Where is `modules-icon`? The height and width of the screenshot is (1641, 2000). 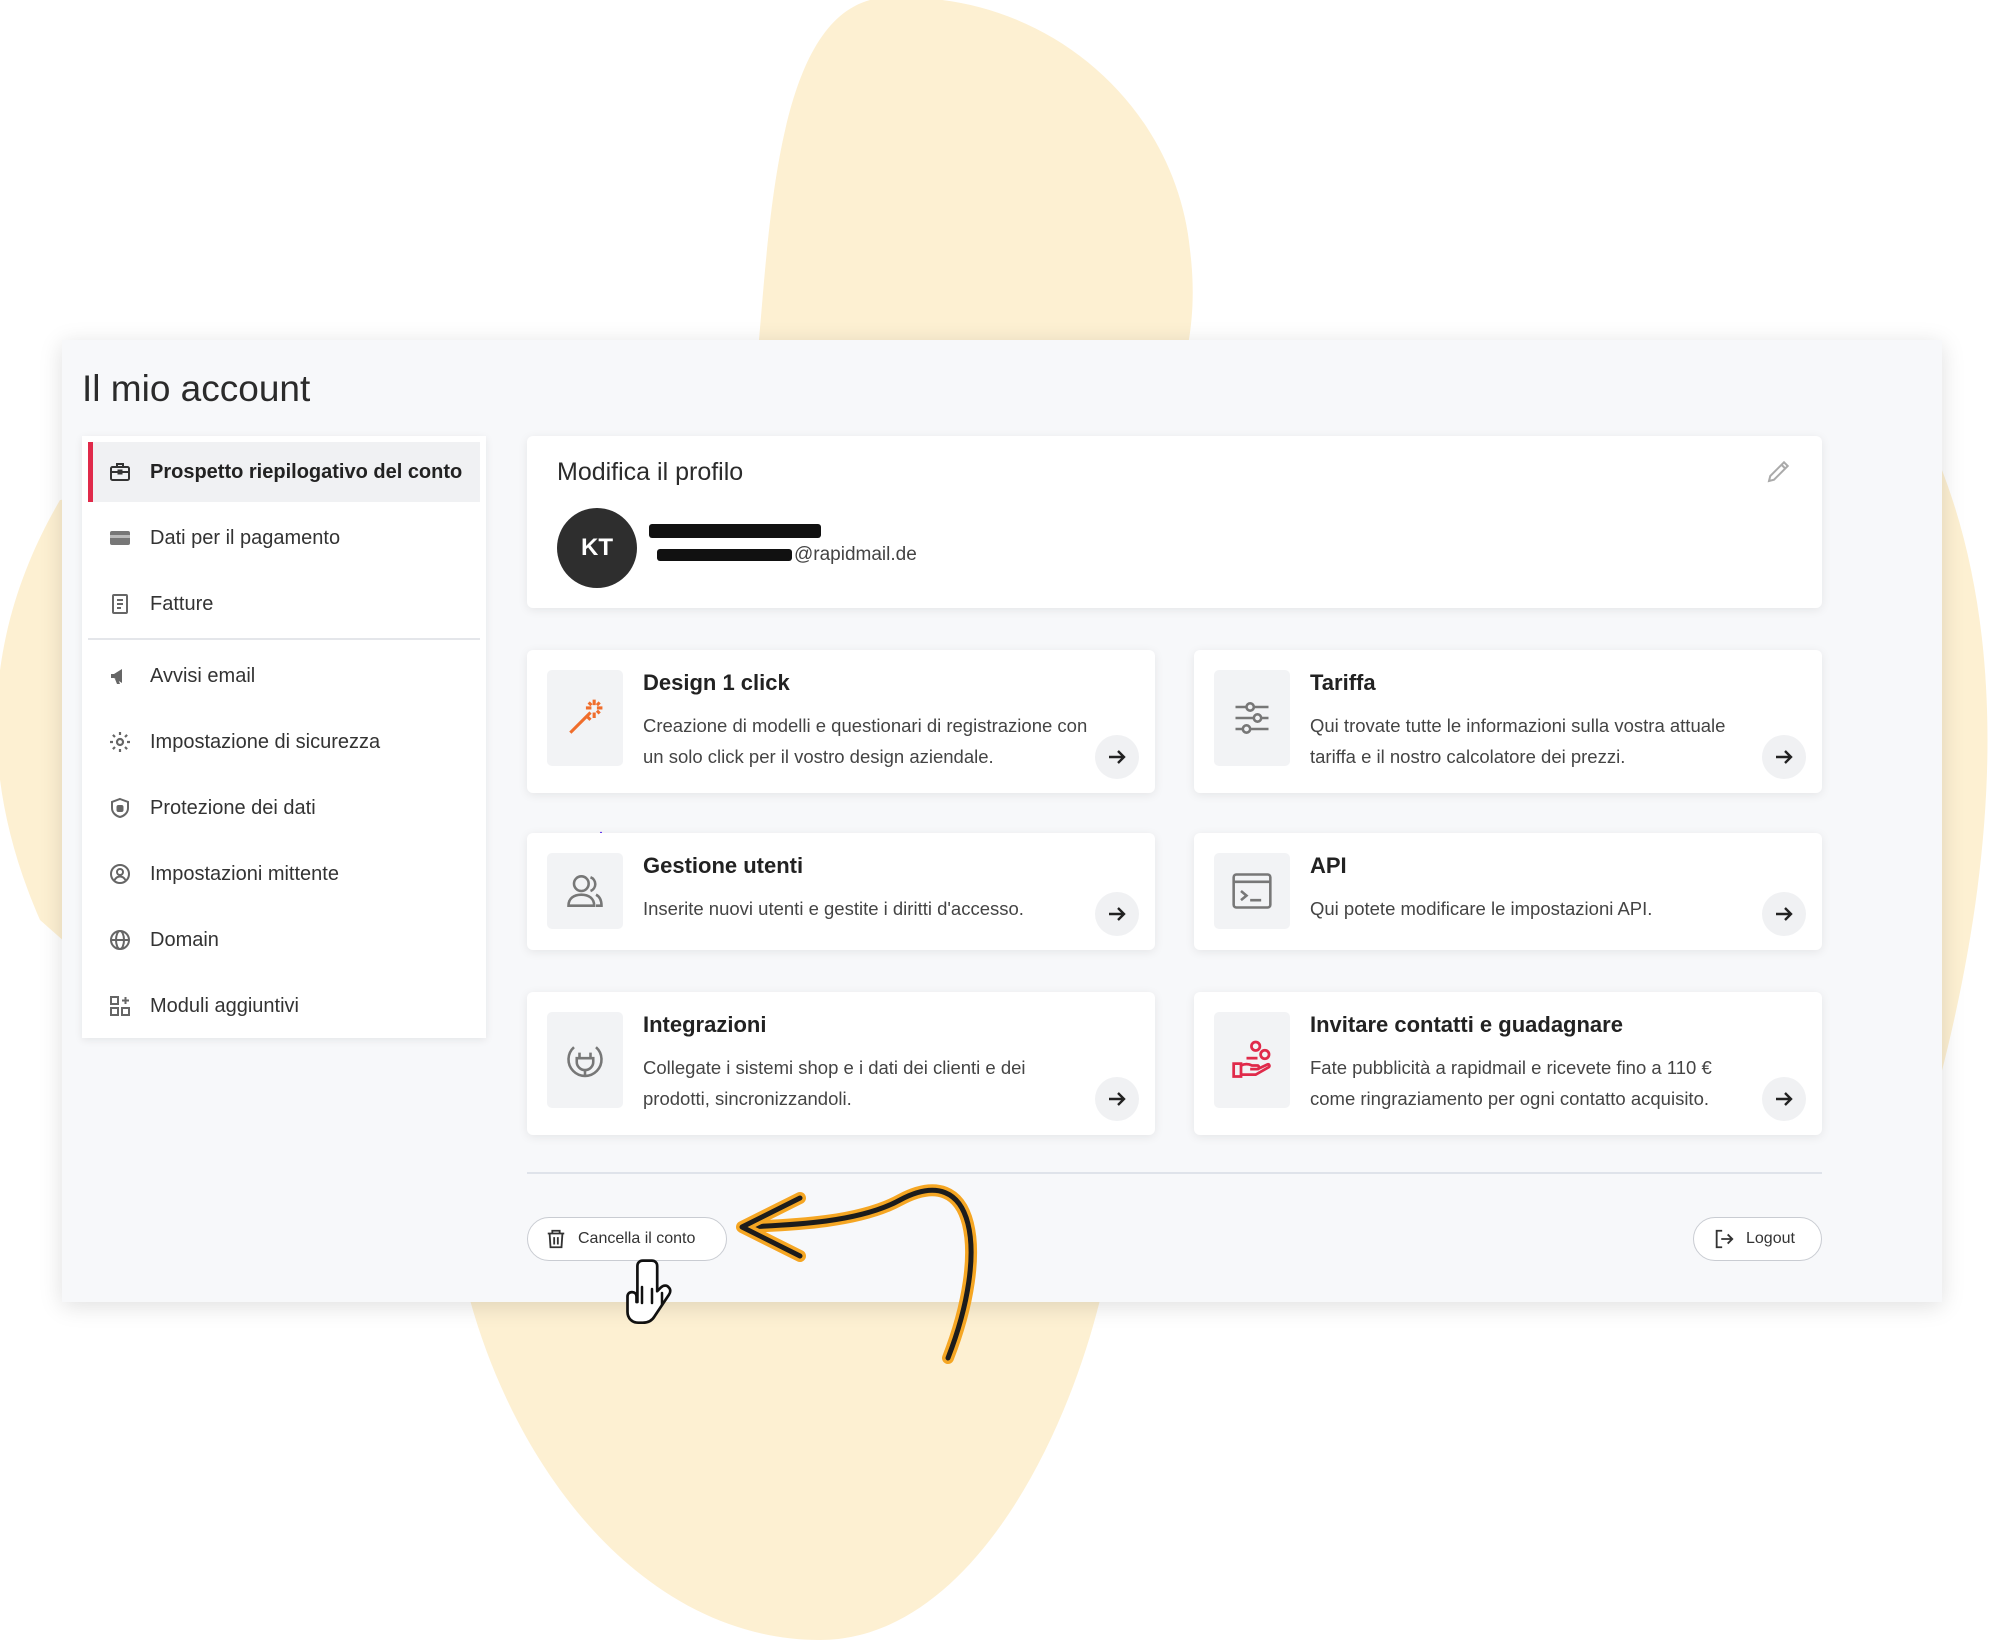 modules-icon is located at coordinates (120, 1006).